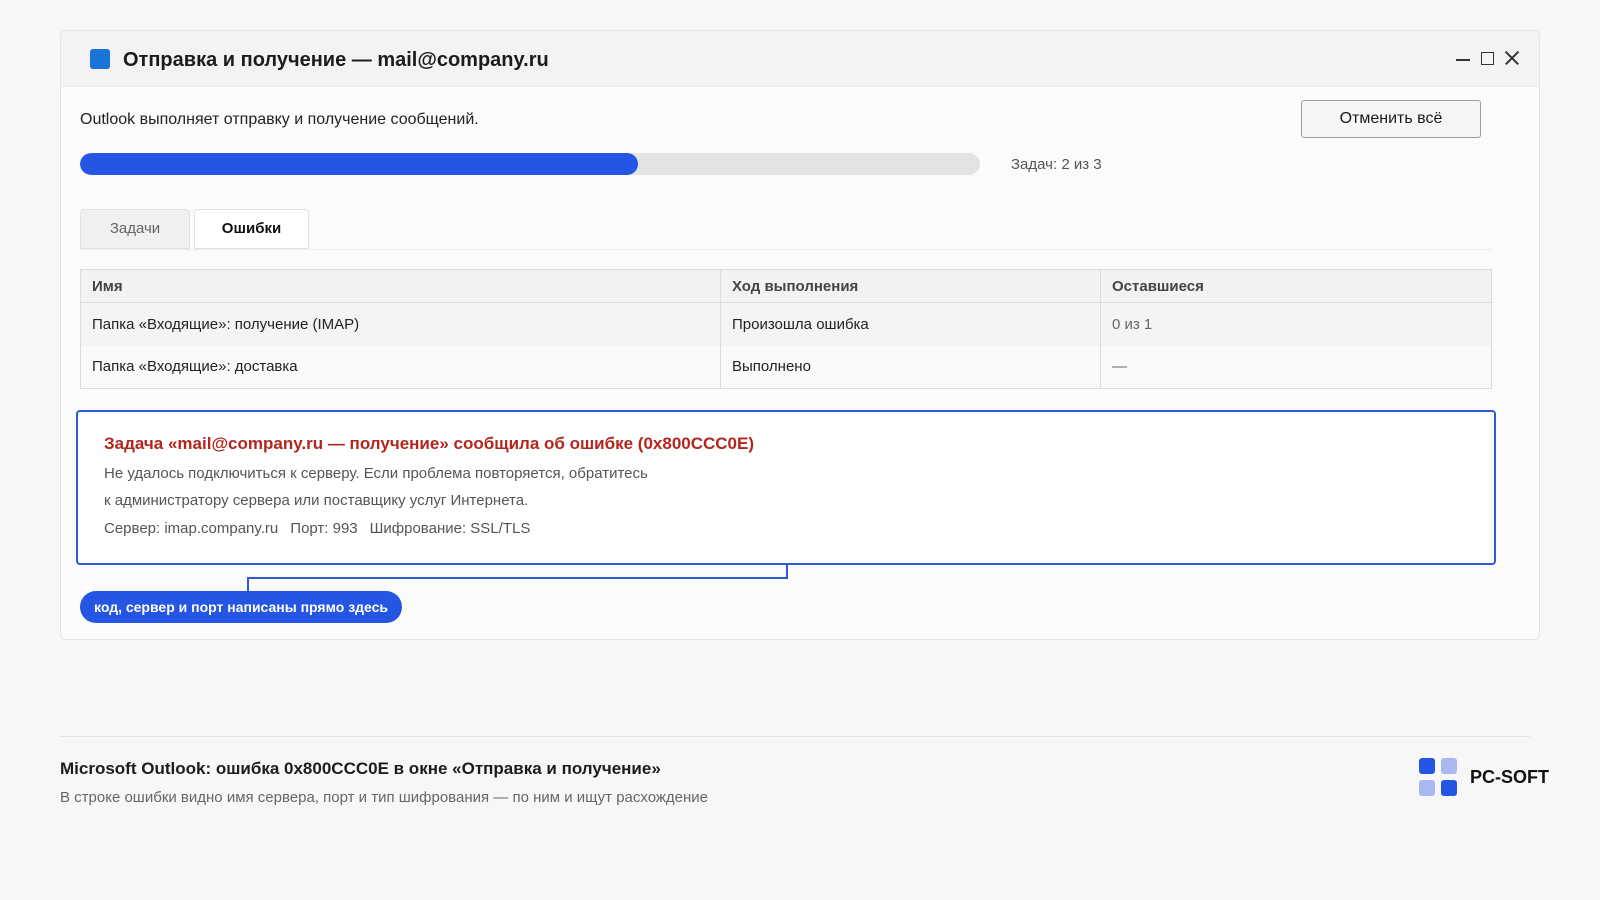 This screenshot has height=900, width=1600. I want to click on window-controls, so click(1487, 58).